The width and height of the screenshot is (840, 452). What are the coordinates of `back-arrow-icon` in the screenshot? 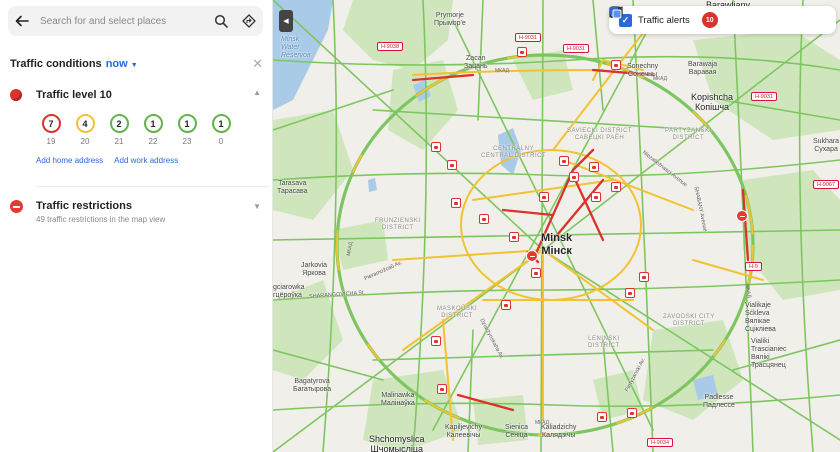 It's located at (22, 21).